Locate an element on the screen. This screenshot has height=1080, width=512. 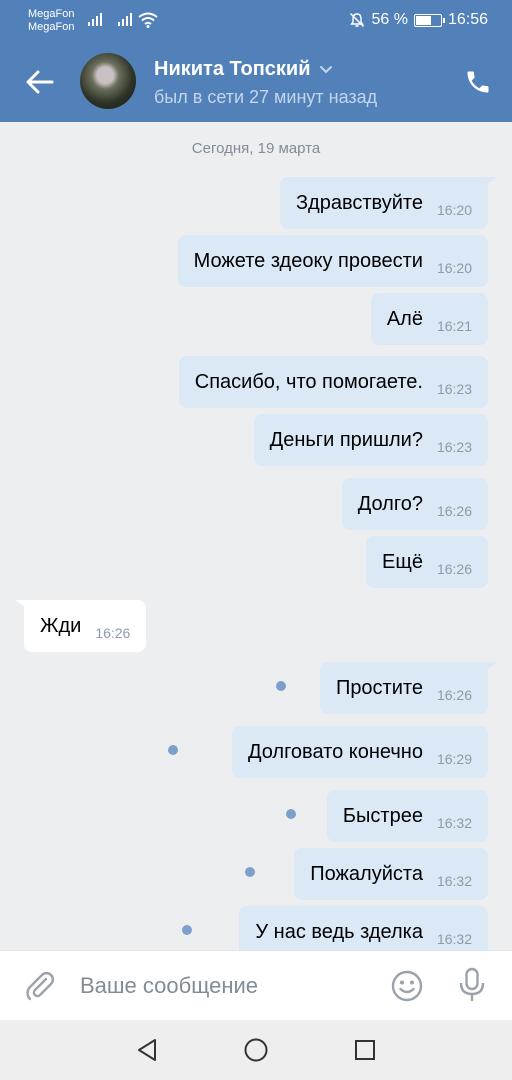
message-composer is located at coordinates (256, 985).